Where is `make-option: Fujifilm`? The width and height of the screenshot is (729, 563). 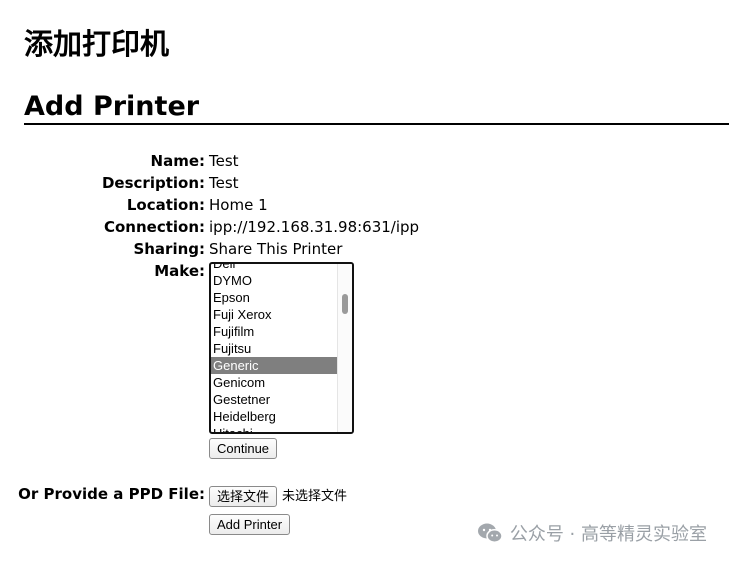
make-option: Fujifilm is located at coordinates (275, 331).